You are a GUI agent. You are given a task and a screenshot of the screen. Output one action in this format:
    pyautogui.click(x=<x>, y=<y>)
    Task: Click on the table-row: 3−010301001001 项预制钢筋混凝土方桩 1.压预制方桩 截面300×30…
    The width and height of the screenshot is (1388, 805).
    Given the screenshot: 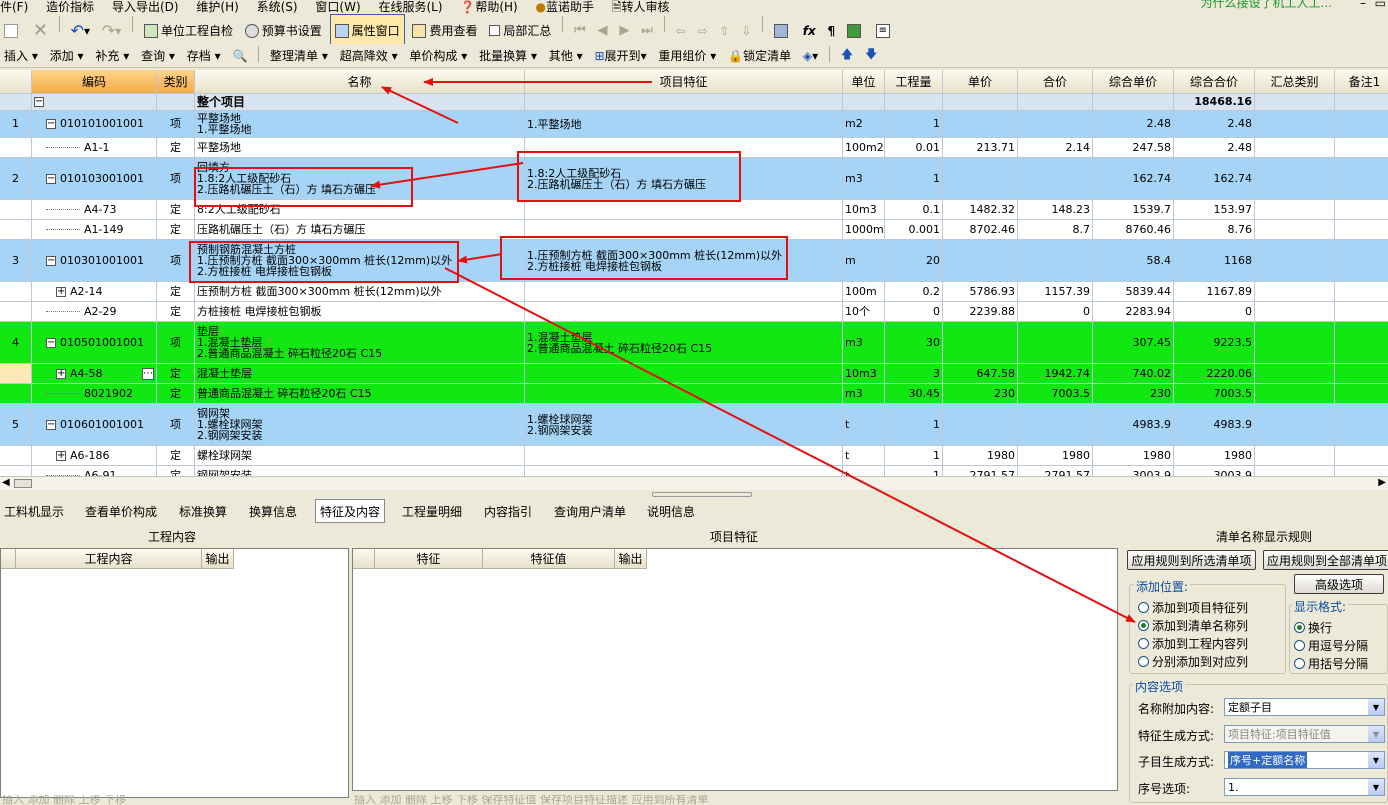 What is the action you would take?
    pyautogui.click(x=694, y=261)
    